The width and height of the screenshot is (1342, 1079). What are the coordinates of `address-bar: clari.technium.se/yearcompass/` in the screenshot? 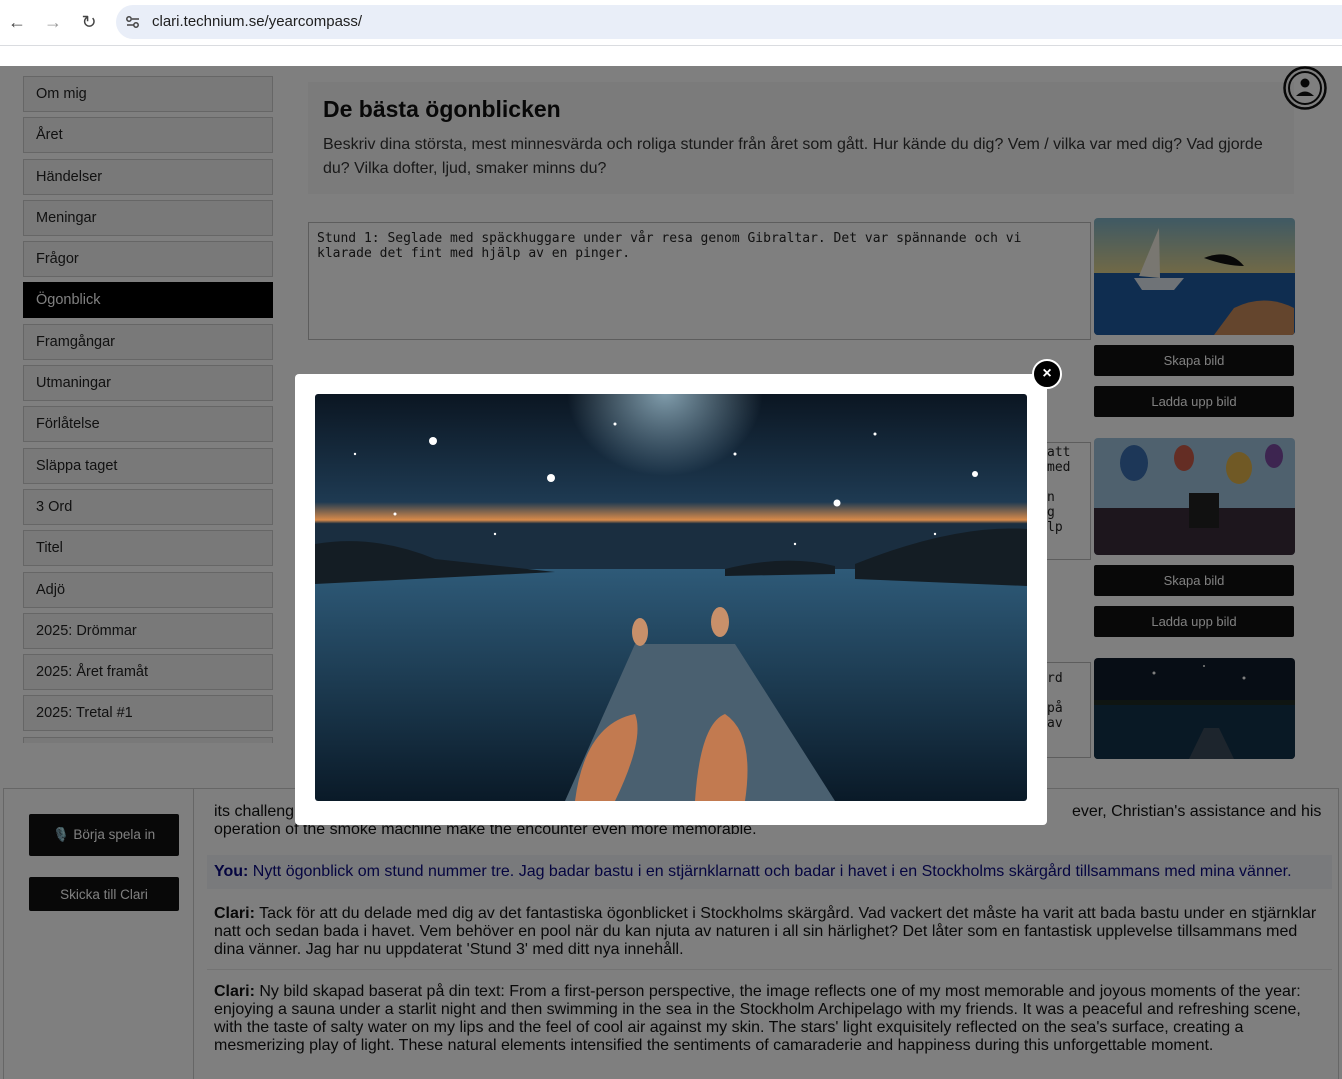 It's located at (729, 22).